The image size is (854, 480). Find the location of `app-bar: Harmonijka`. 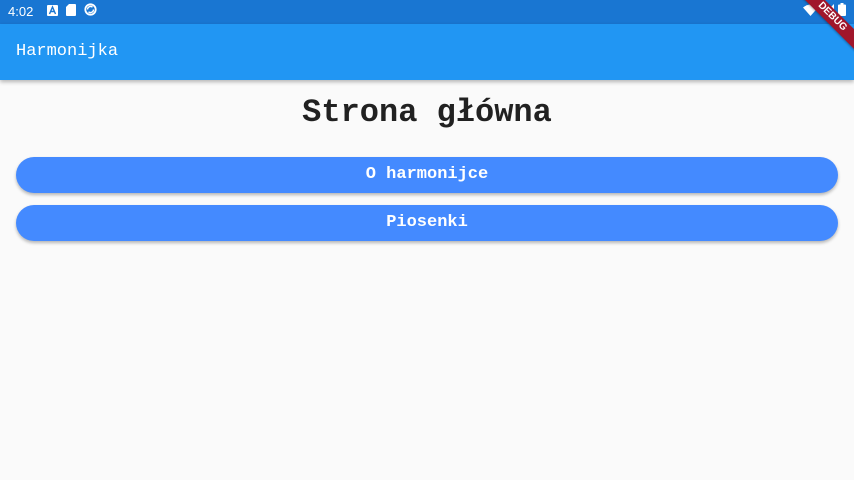

app-bar: Harmonijka is located at coordinates (427, 52).